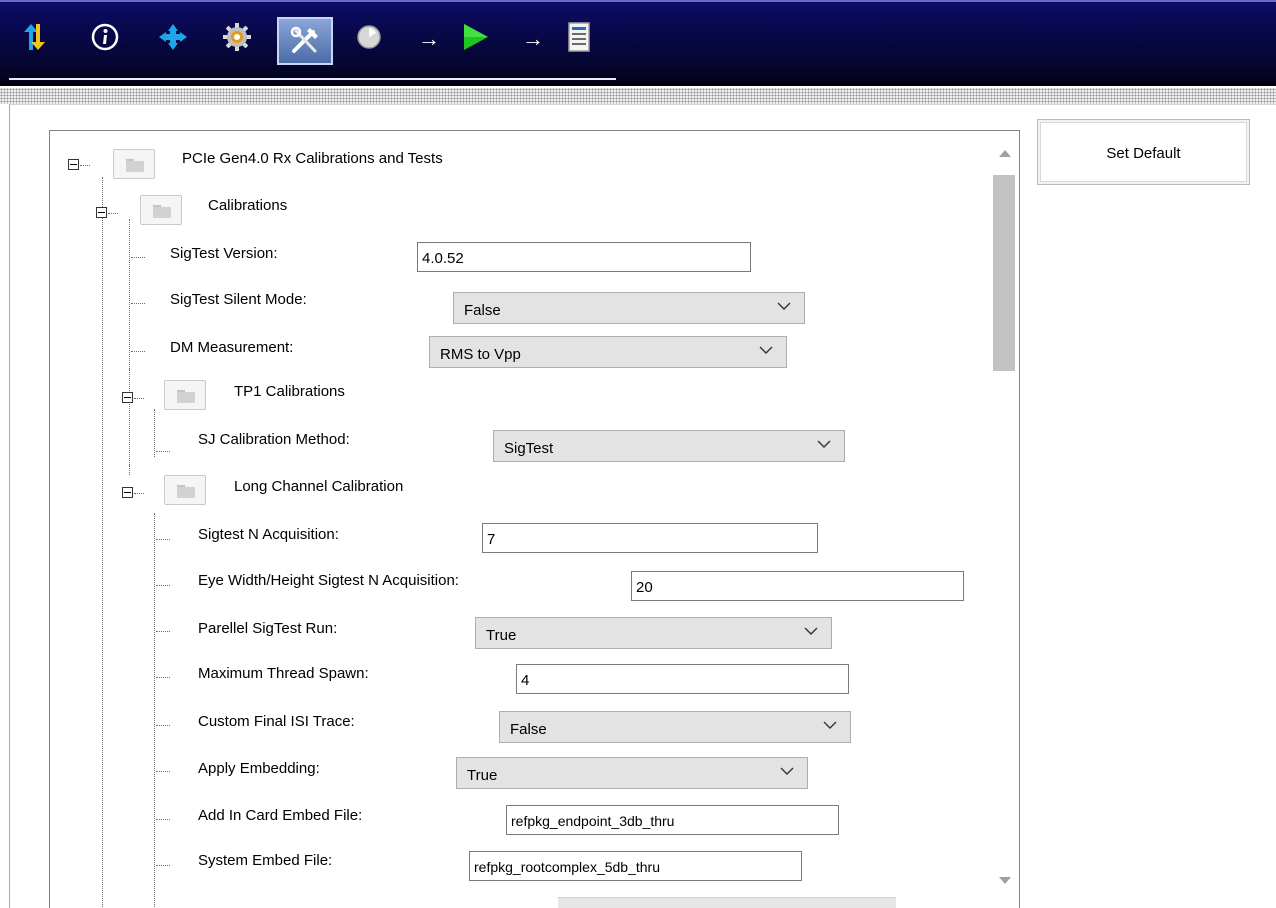 The width and height of the screenshot is (1276, 908). I want to click on apply-embedding-label: Apply Embedding:, so click(259, 768).